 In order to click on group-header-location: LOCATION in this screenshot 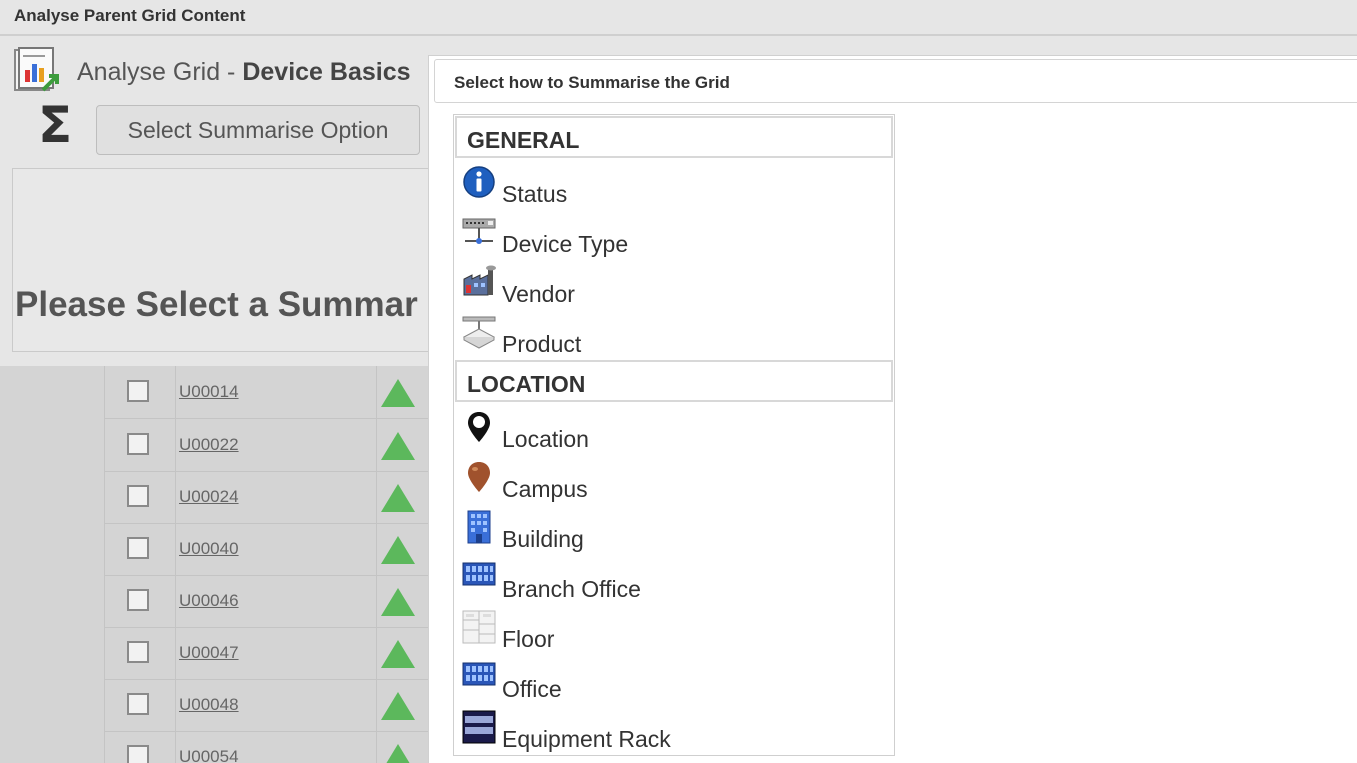, I will do `click(674, 381)`.